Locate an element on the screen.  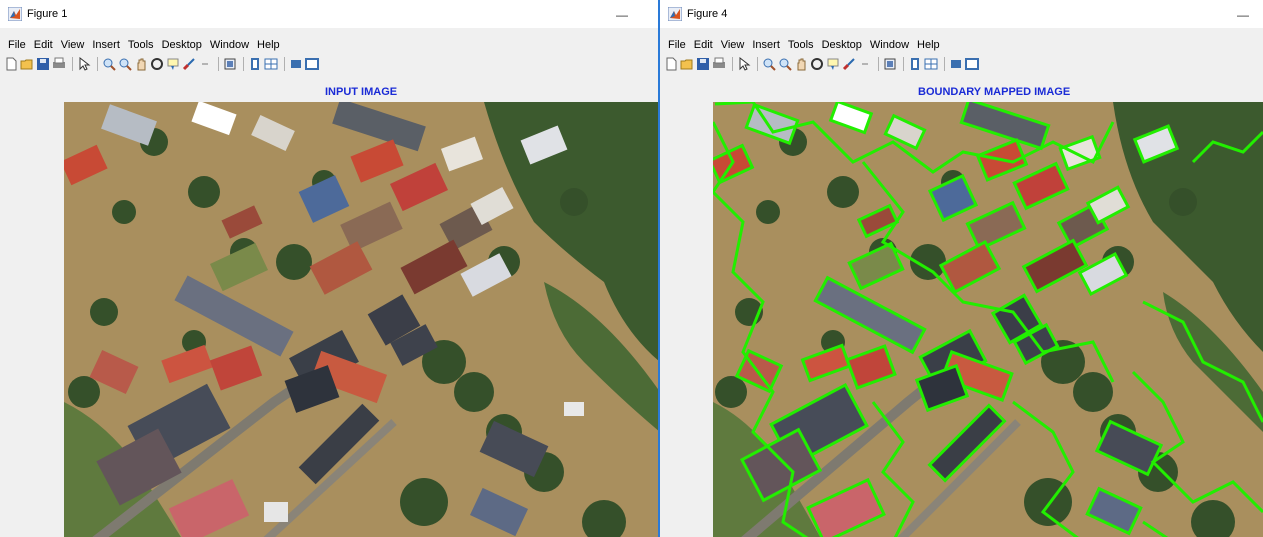
window-title: Figure 4 is located at coordinates (707, 14).